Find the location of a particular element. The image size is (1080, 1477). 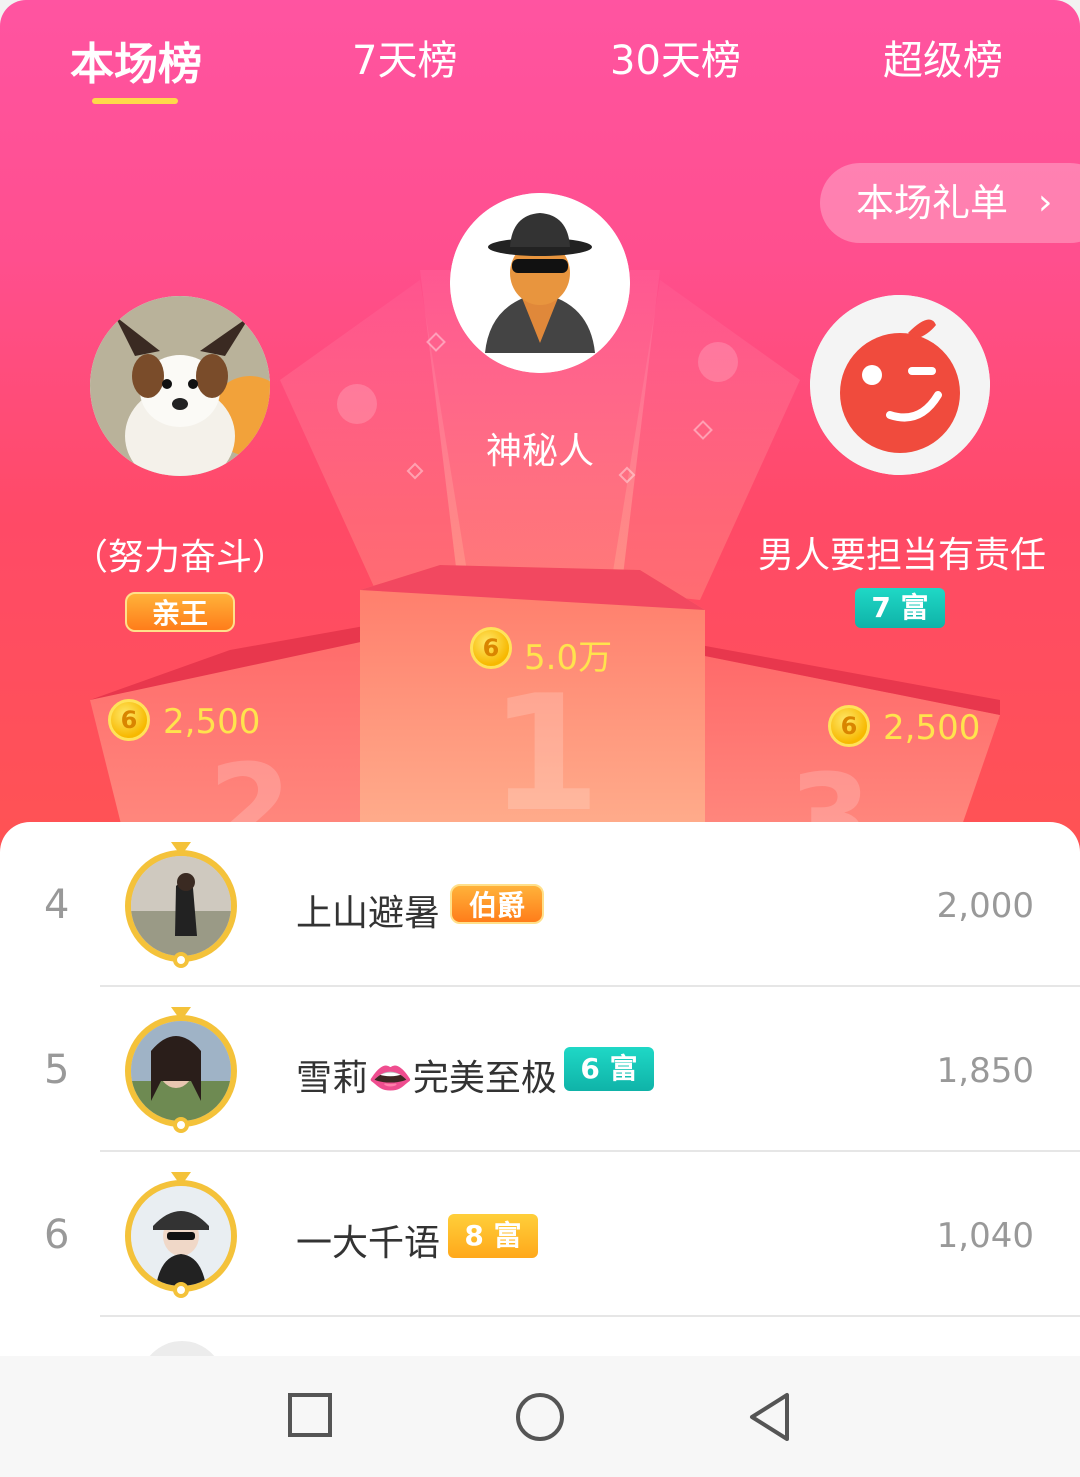

incognito-icon is located at coordinates (540, 283).